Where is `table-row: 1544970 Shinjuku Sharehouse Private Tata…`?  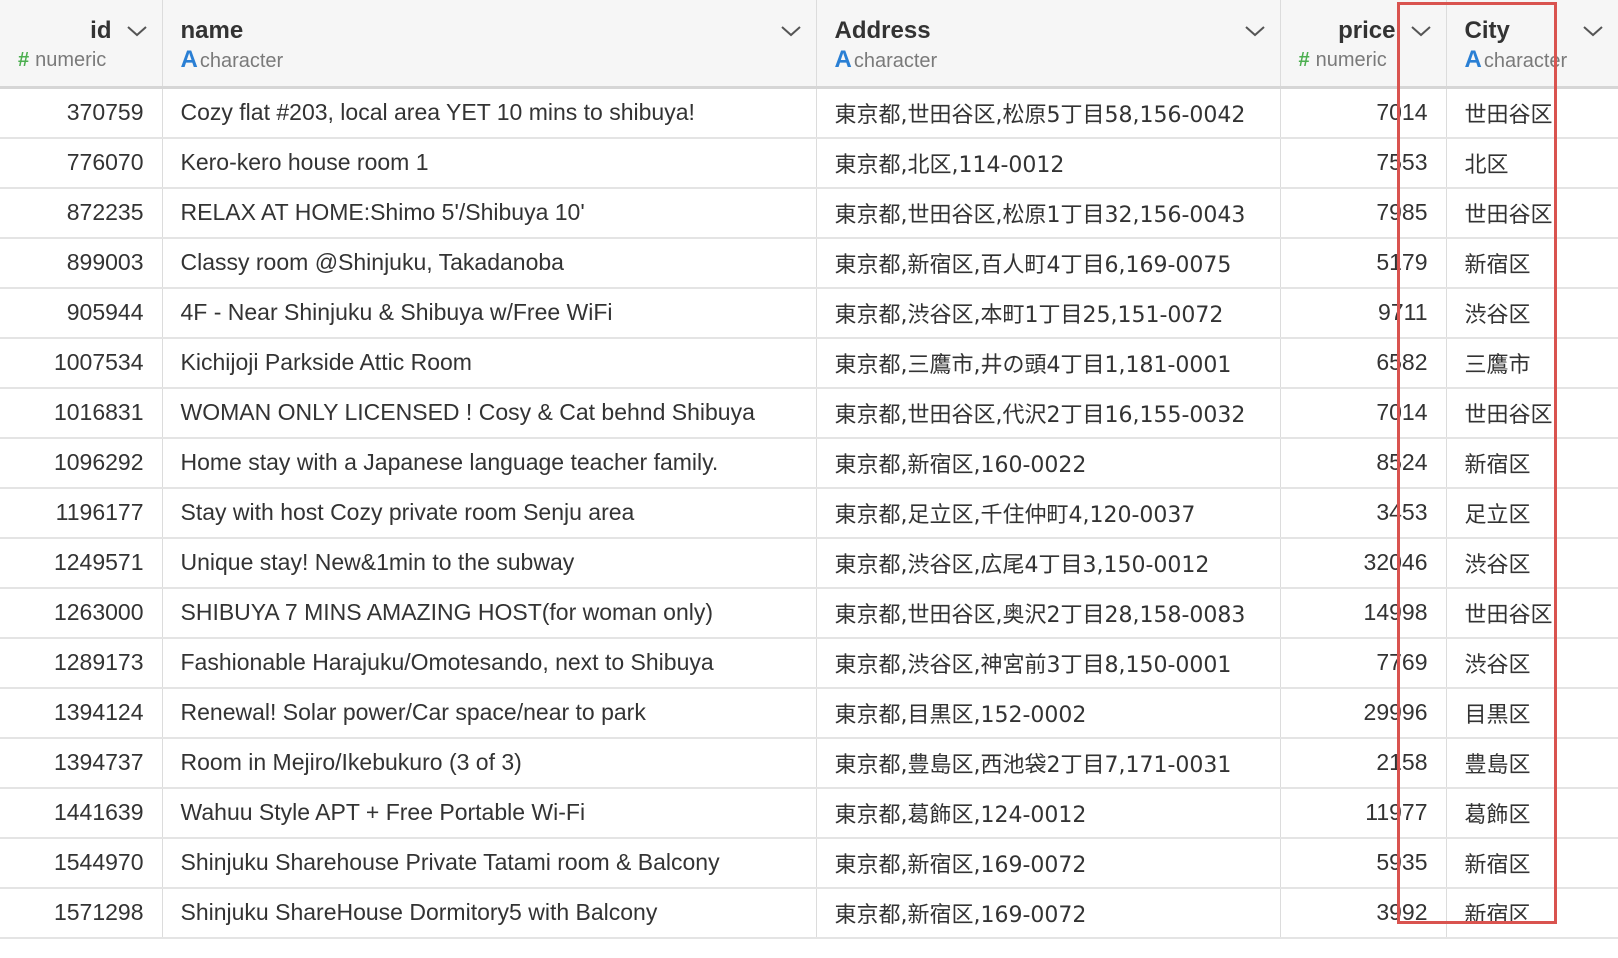 table-row: 1544970 Shinjuku Sharehouse Private Tata… is located at coordinates (809, 863).